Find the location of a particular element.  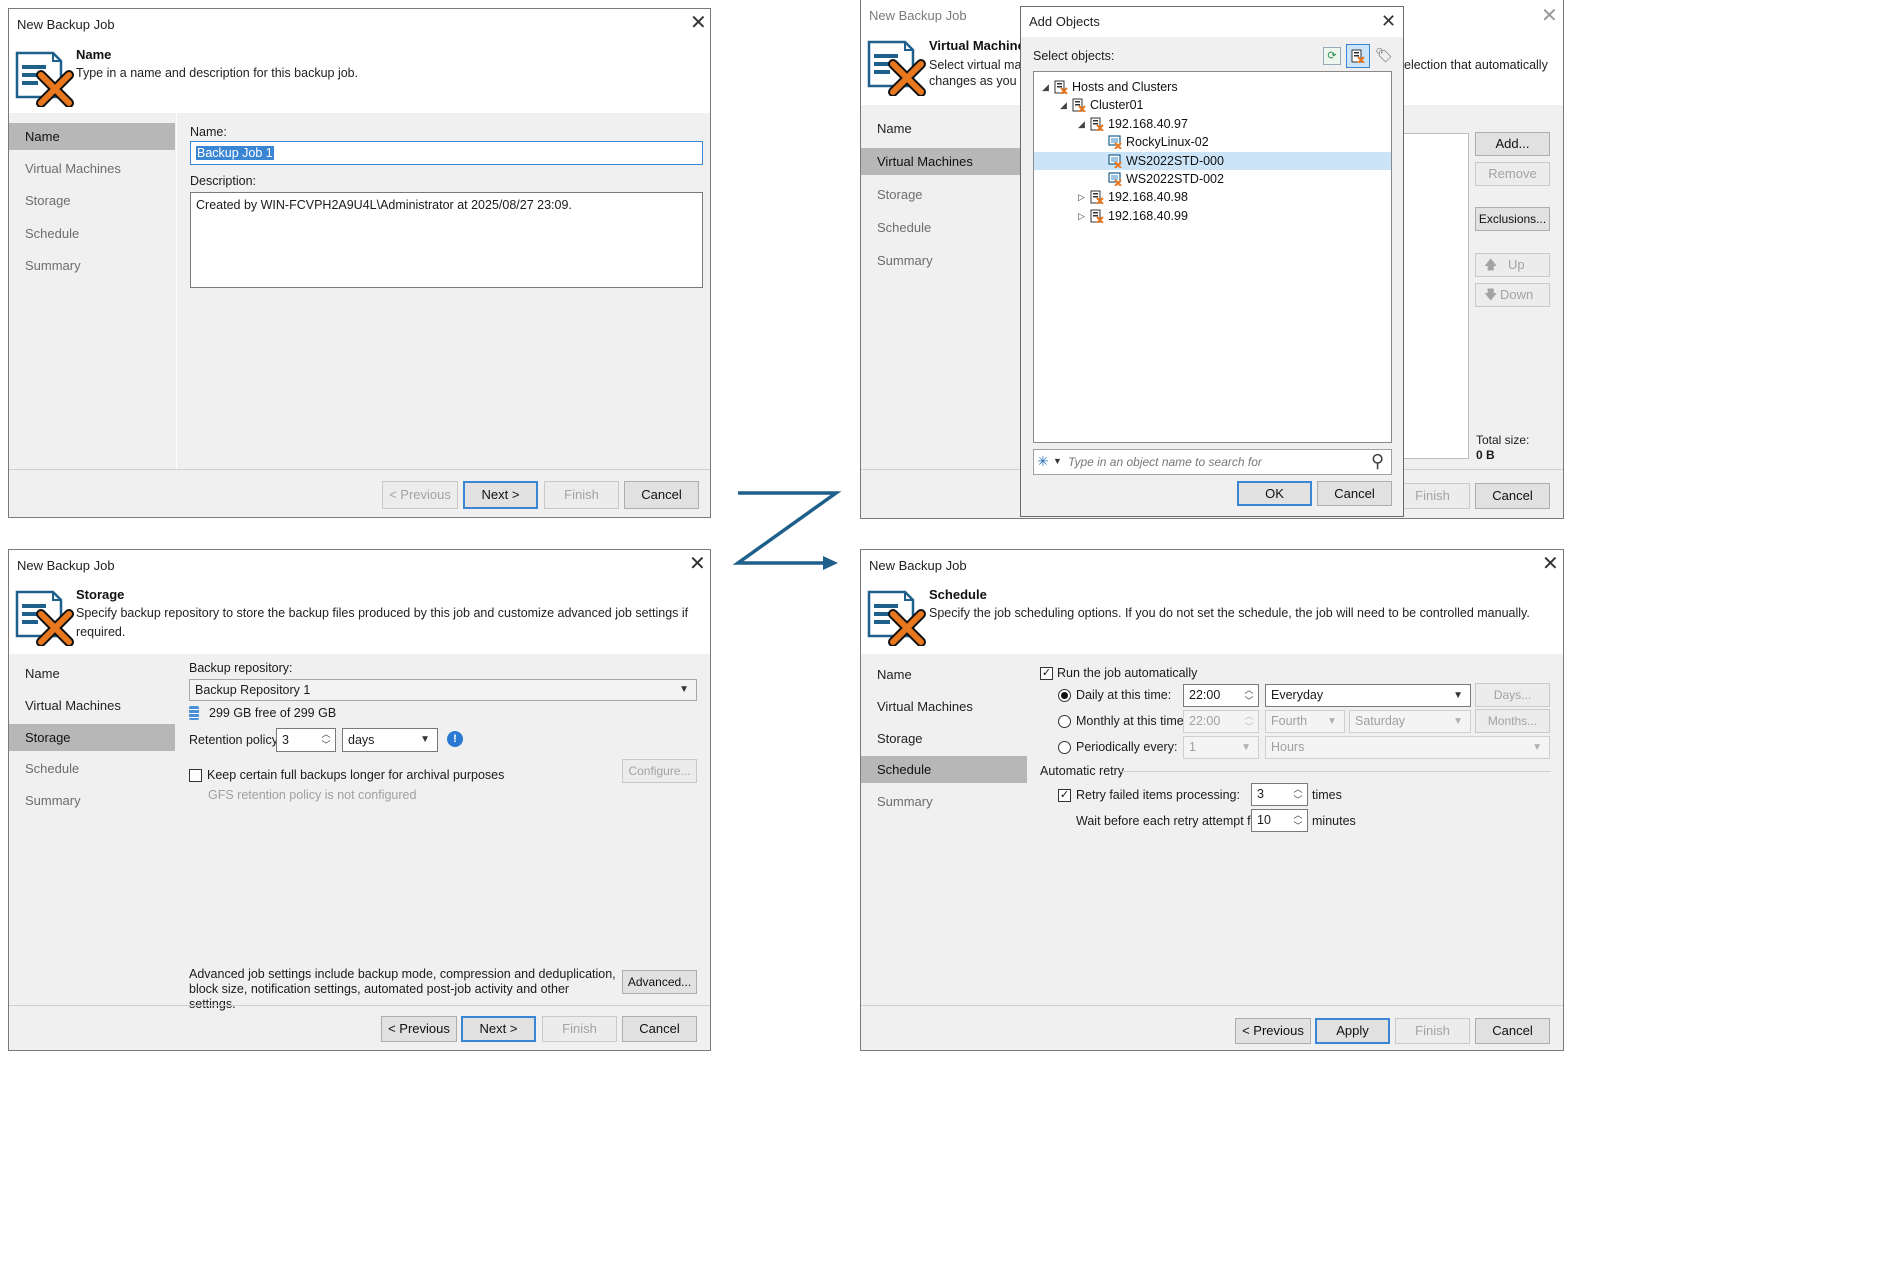

search-scope-icon: ✳ is located at coordinates (1043, 461).